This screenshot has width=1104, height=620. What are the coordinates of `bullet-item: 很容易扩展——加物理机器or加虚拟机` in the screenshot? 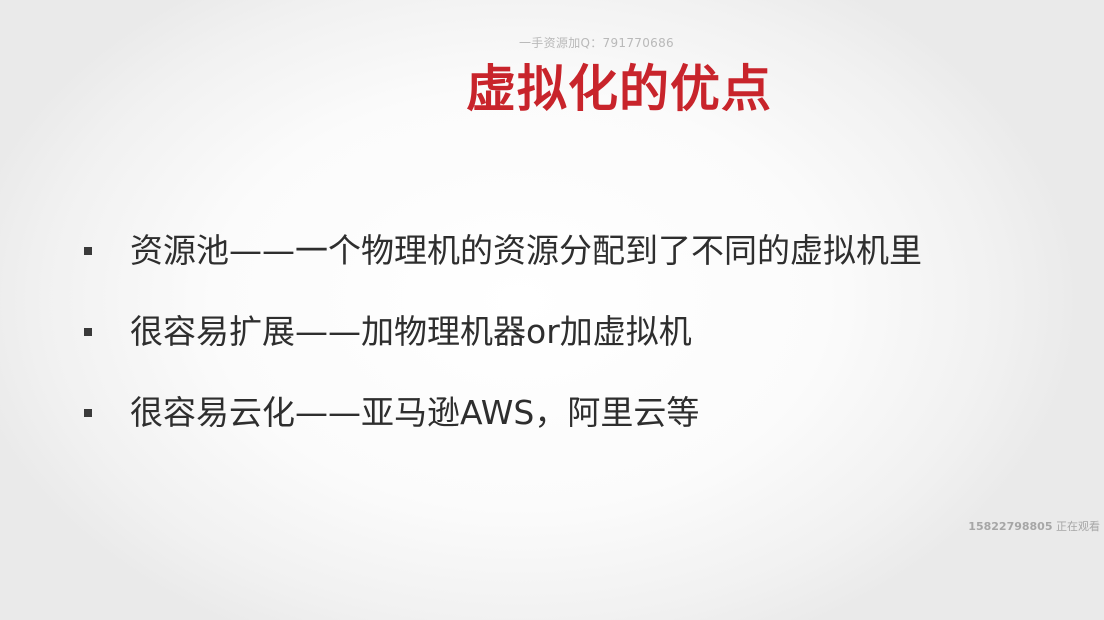 It's located at (503, 332).